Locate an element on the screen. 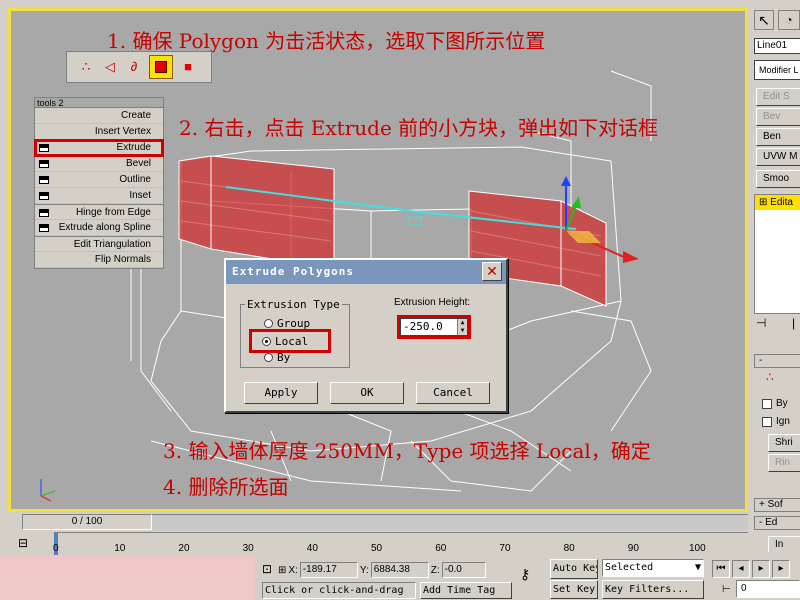 This screenshot has height=600, width=800. cursor-icon: ↖ is located at coordinates (764, 20).